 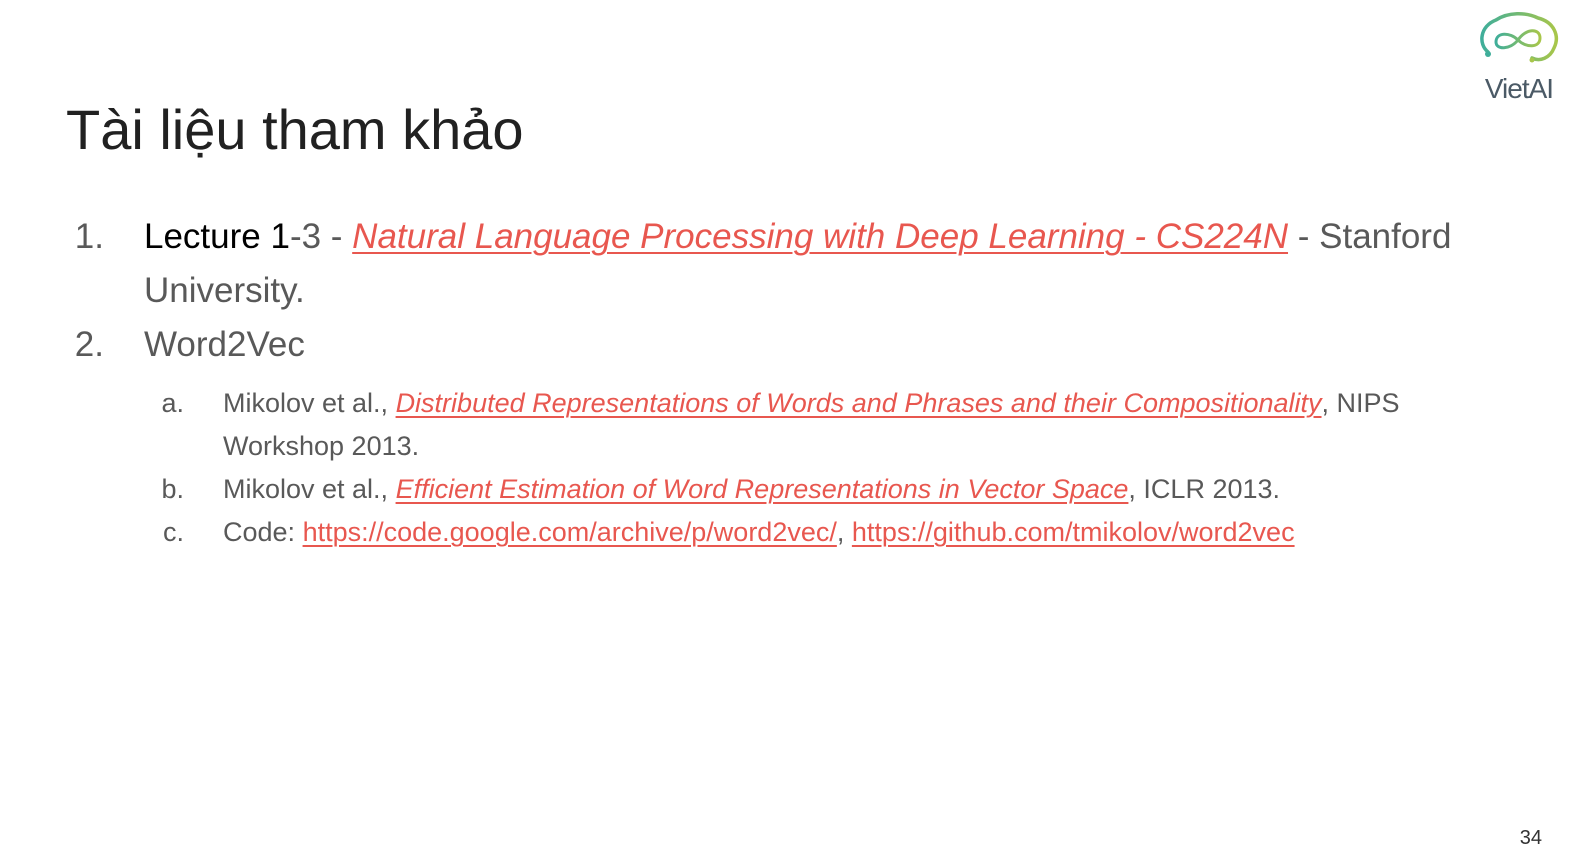 What do you see at coordinates (1519, 37) in the screenshot?
I see `brain-infinity-logo-icon` at bounding box center [1519, 37].